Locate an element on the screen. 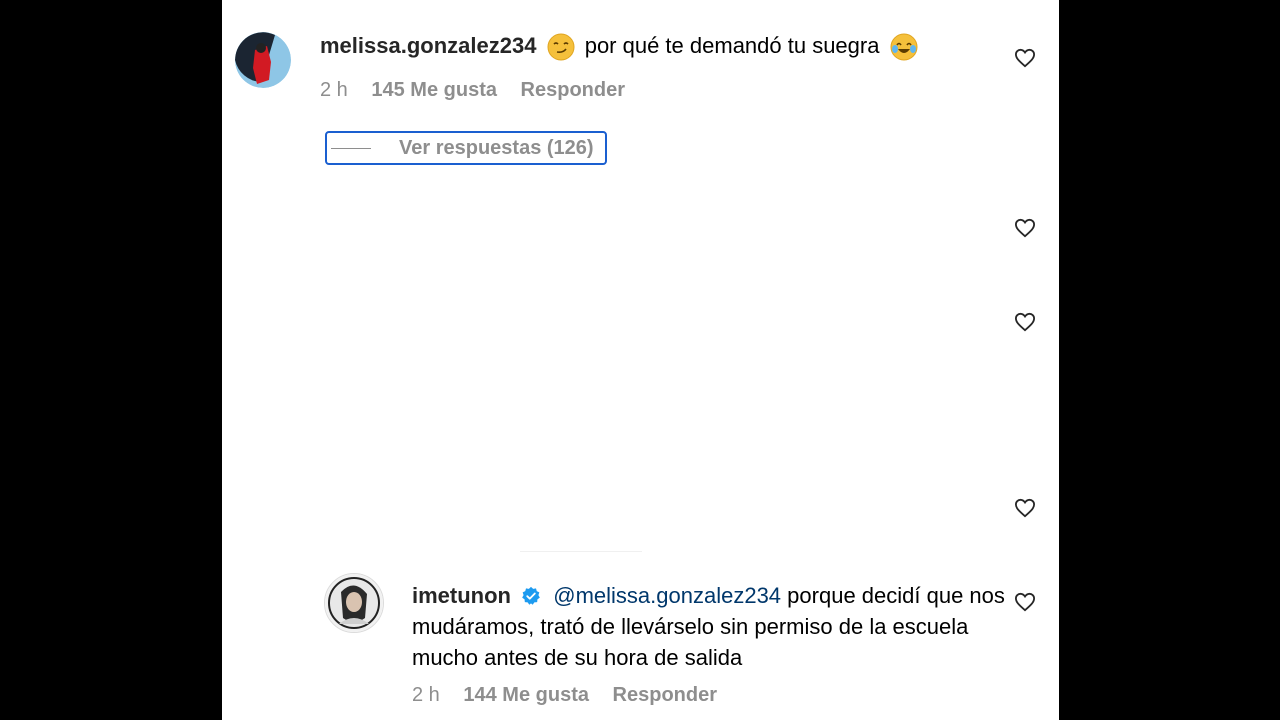 This screenshot has width=1280, height=720. comment-likes: 145 Me gusta is located at coordinates (434, 90).